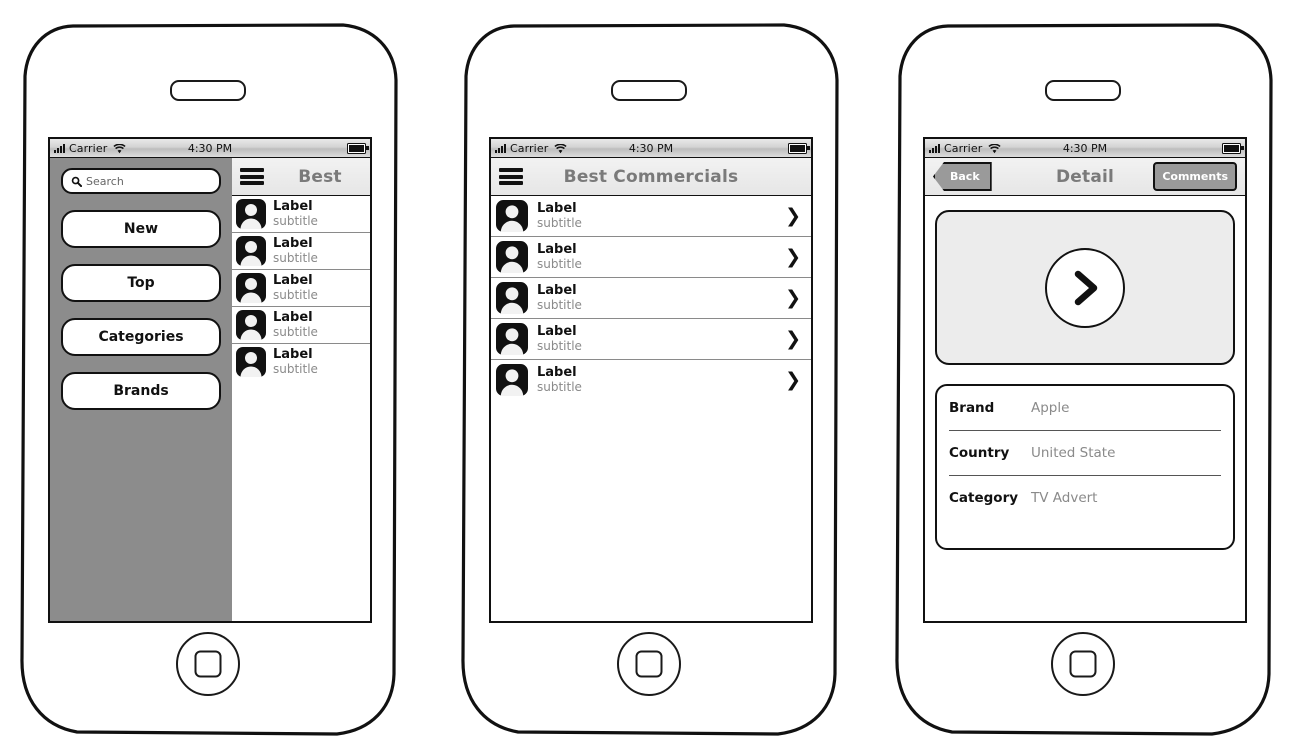 The height and width of the screenshot is (756, 1292). I want to click on sidebar-item-brands: Brands, so click(141, 391).